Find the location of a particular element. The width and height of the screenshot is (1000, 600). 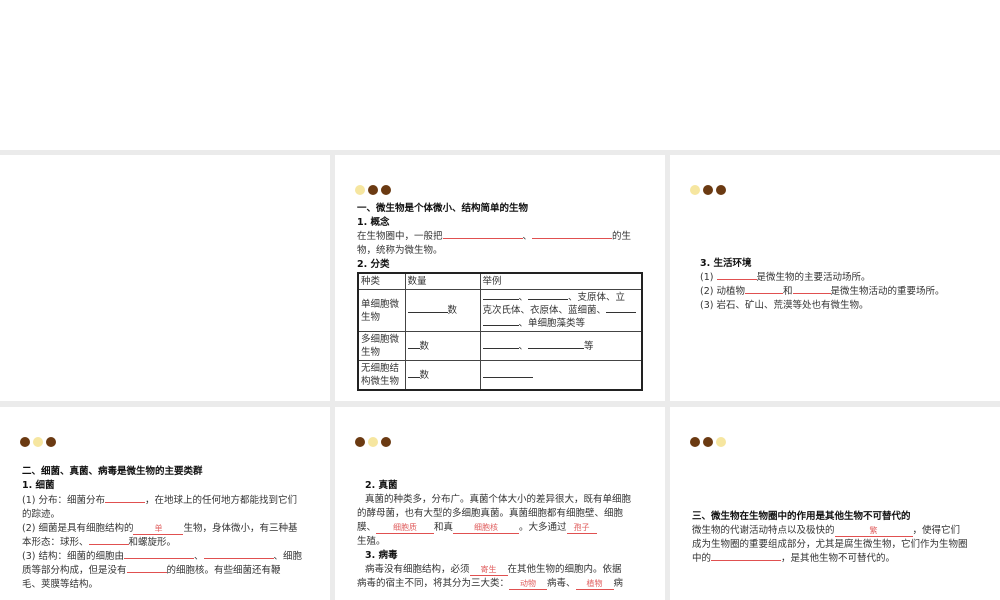

text: 真菌的种类多，分布广。真菌个体大小的差异很大，既有单细胞 is located at coordinates (498, 499).